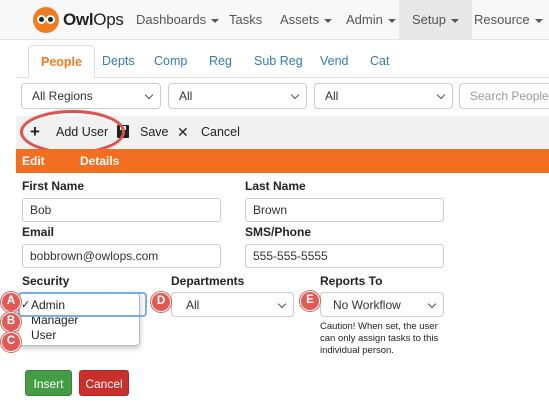 The width and height of the screenshot is (549, 402). What do you see at coordinates (193, 305) in the screenshot?
I see `departments-value: All` at bounding box center [193, 305].